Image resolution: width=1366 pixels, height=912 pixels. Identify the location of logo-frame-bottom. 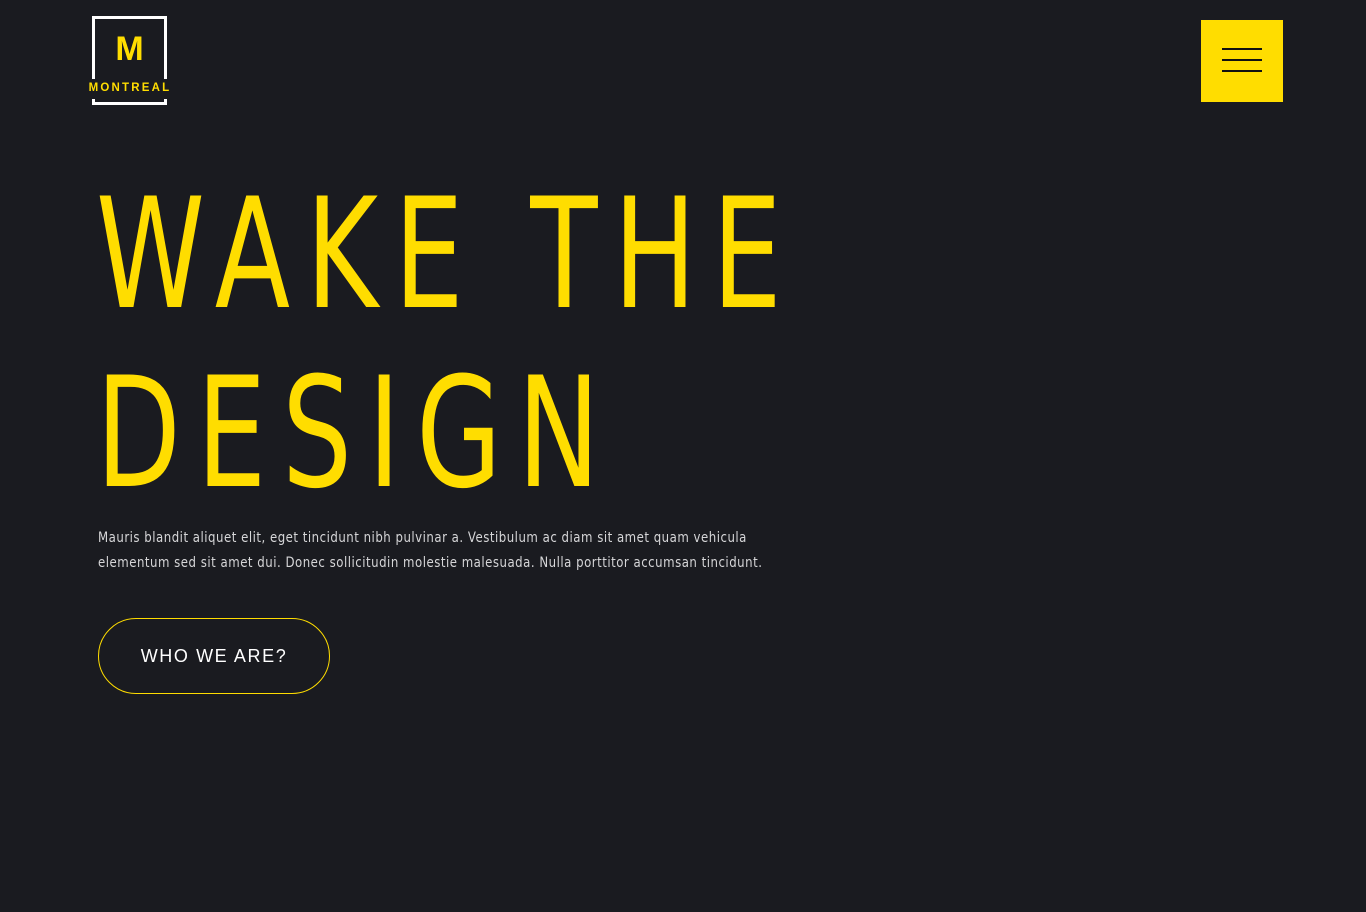
(129, 103).